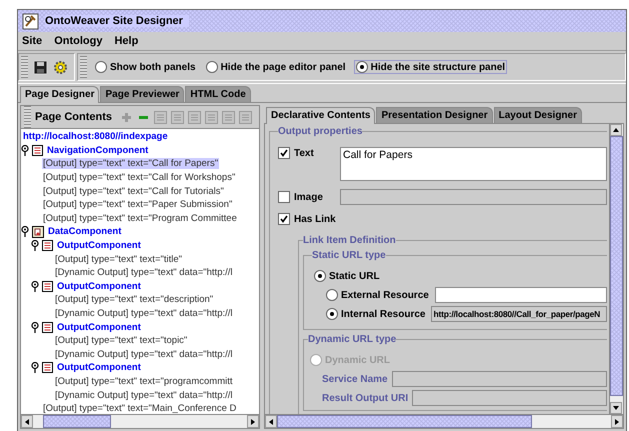 This screenshot has height=431, width=629. Describe the element at coordinates (519, 314) in the screenshot. I see `url-field: http://localhost:8080//Call_for_paper/pageN` at that location.